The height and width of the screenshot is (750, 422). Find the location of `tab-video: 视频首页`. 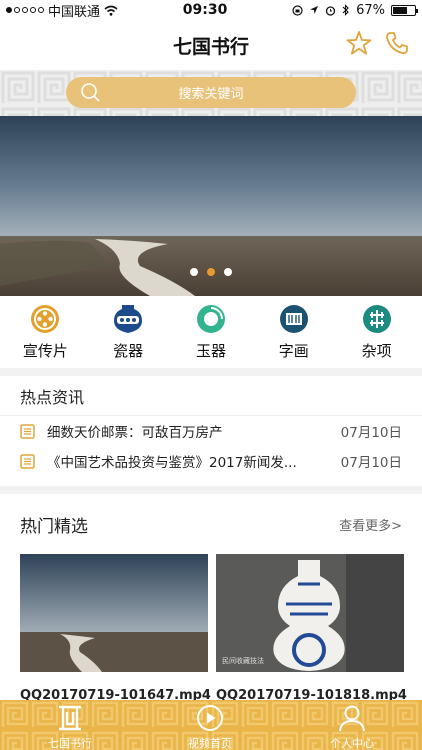

tab-video: 视频首页 is located at coordinates (210, 727).